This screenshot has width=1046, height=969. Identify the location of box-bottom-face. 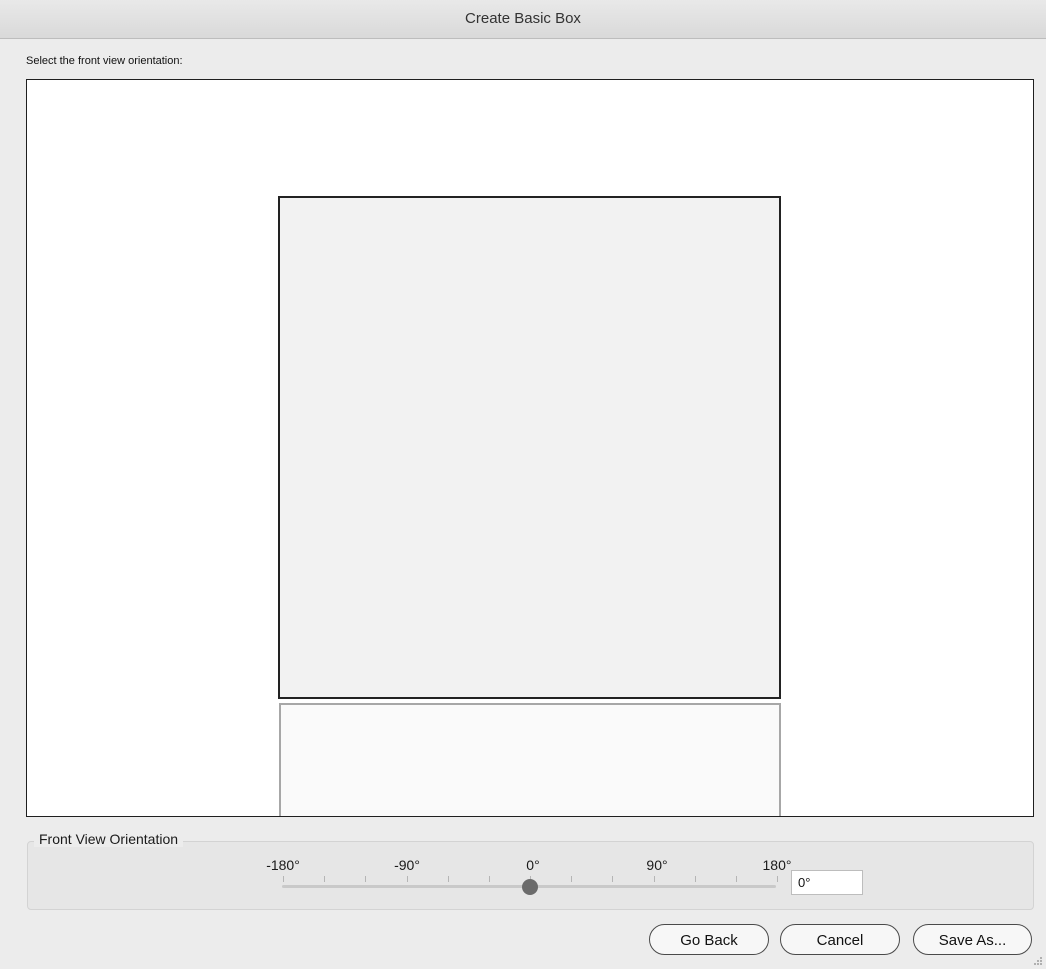
(530, 759).